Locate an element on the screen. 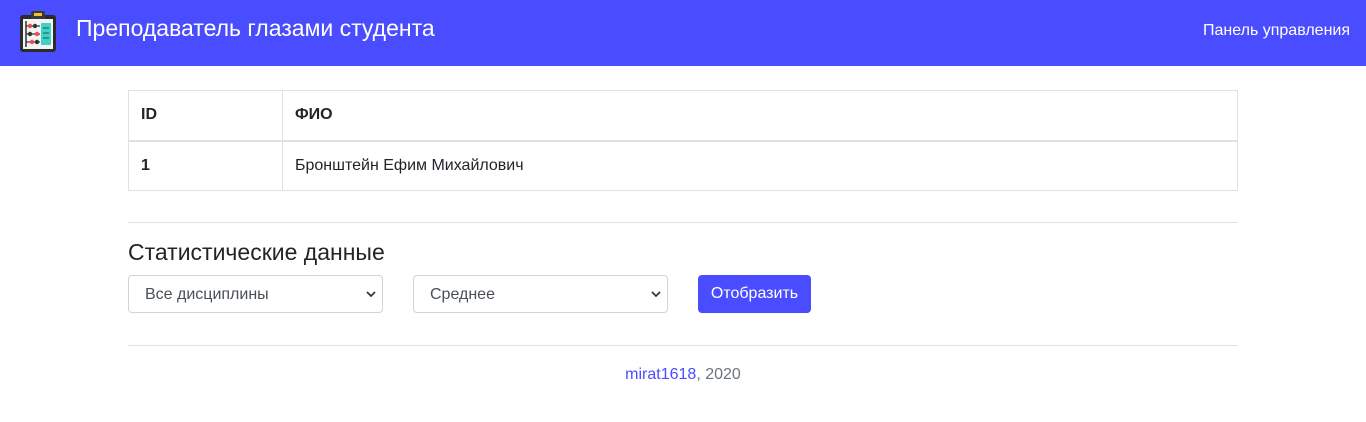  column-header-name: ФИО is located at coordinates (760, 116).